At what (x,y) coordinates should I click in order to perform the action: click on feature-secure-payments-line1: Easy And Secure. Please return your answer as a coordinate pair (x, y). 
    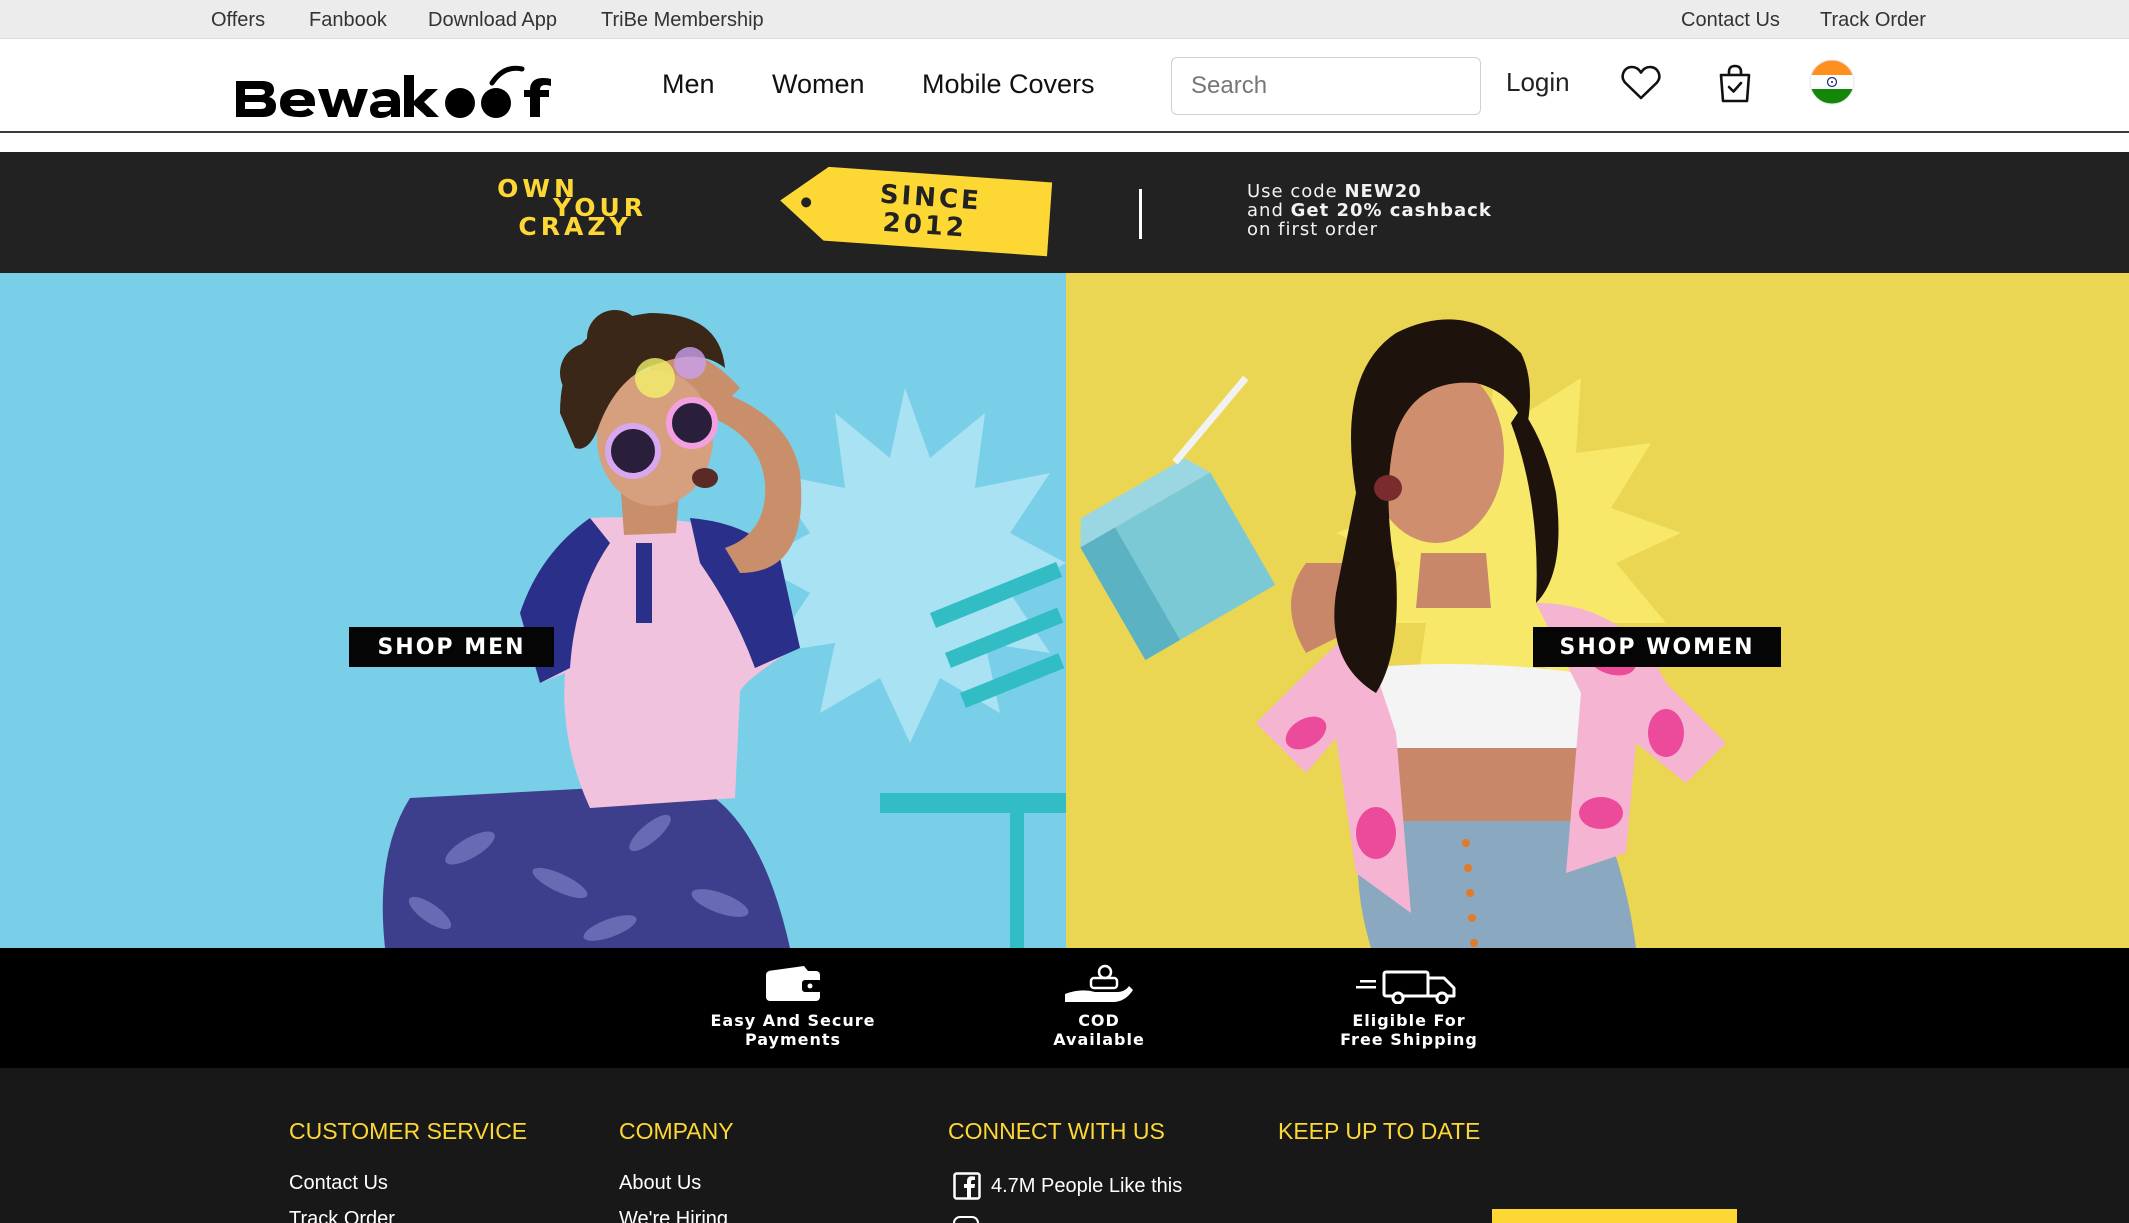
    Looking at the image, I should click on (793, 1020).